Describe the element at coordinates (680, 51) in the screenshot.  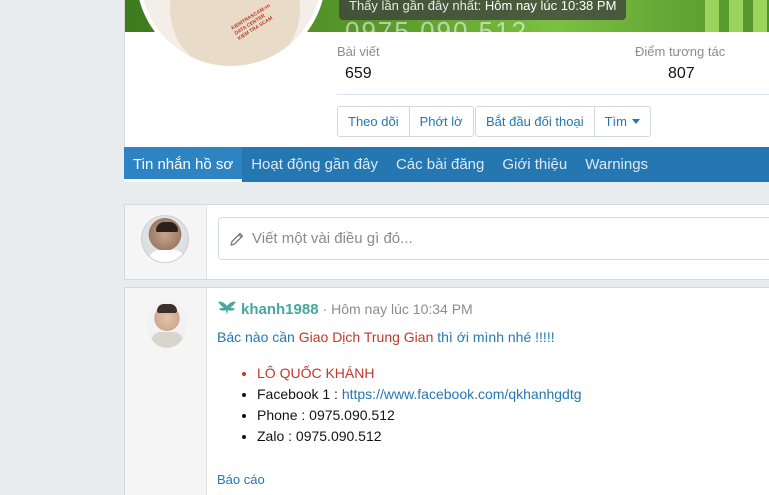
I see `reactions-label: Điểm tương tác` at that location.